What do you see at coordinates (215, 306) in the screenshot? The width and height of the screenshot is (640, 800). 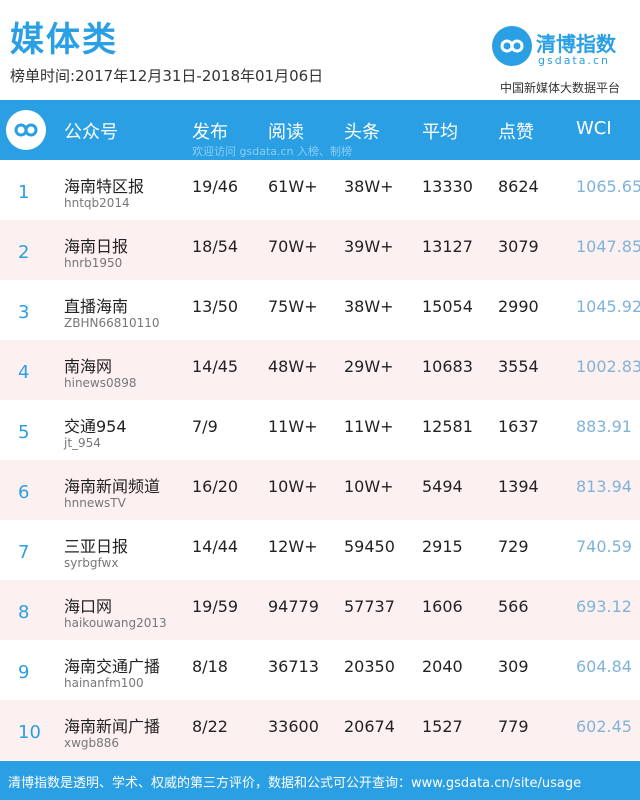 I see `publish-count: 13/50` at bounding box center [215, 306].